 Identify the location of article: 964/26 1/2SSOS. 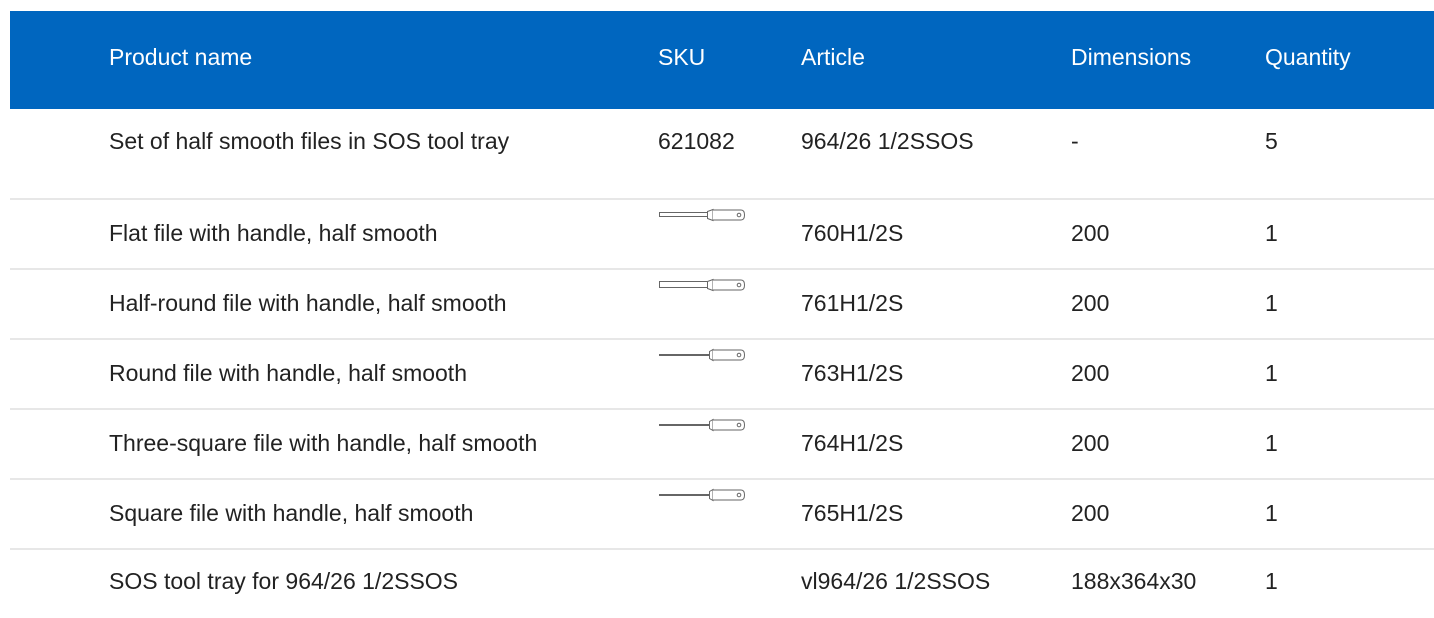
(887, 141).